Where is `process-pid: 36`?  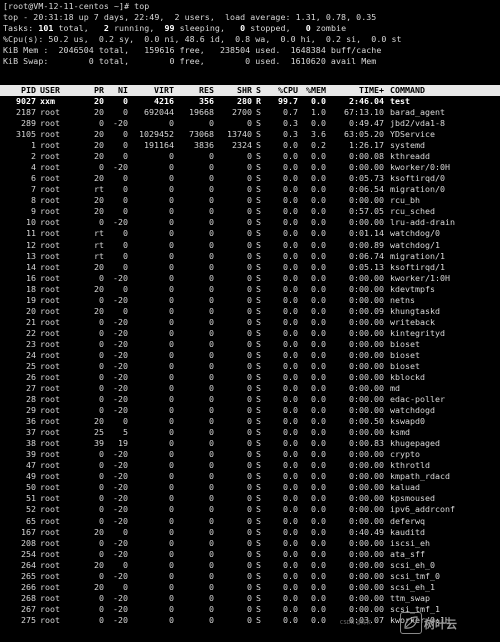
process-pid: 36 is located at coordinates (31, 421).